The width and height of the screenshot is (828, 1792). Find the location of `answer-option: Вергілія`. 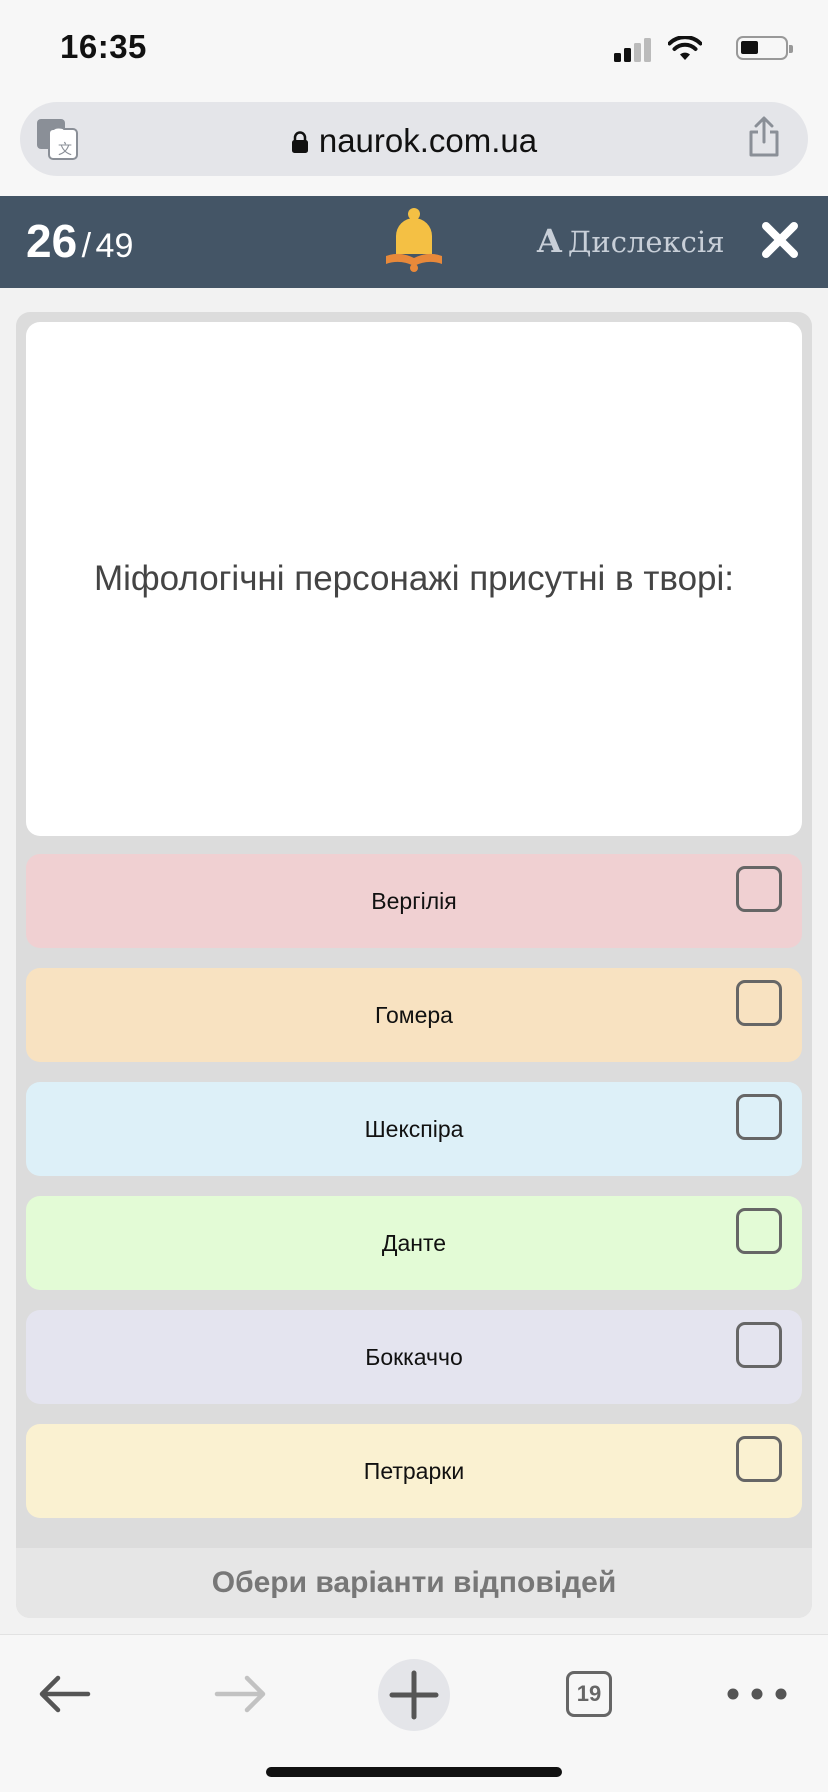

answer-option: Вергілія is located at coordinates (414, 901).